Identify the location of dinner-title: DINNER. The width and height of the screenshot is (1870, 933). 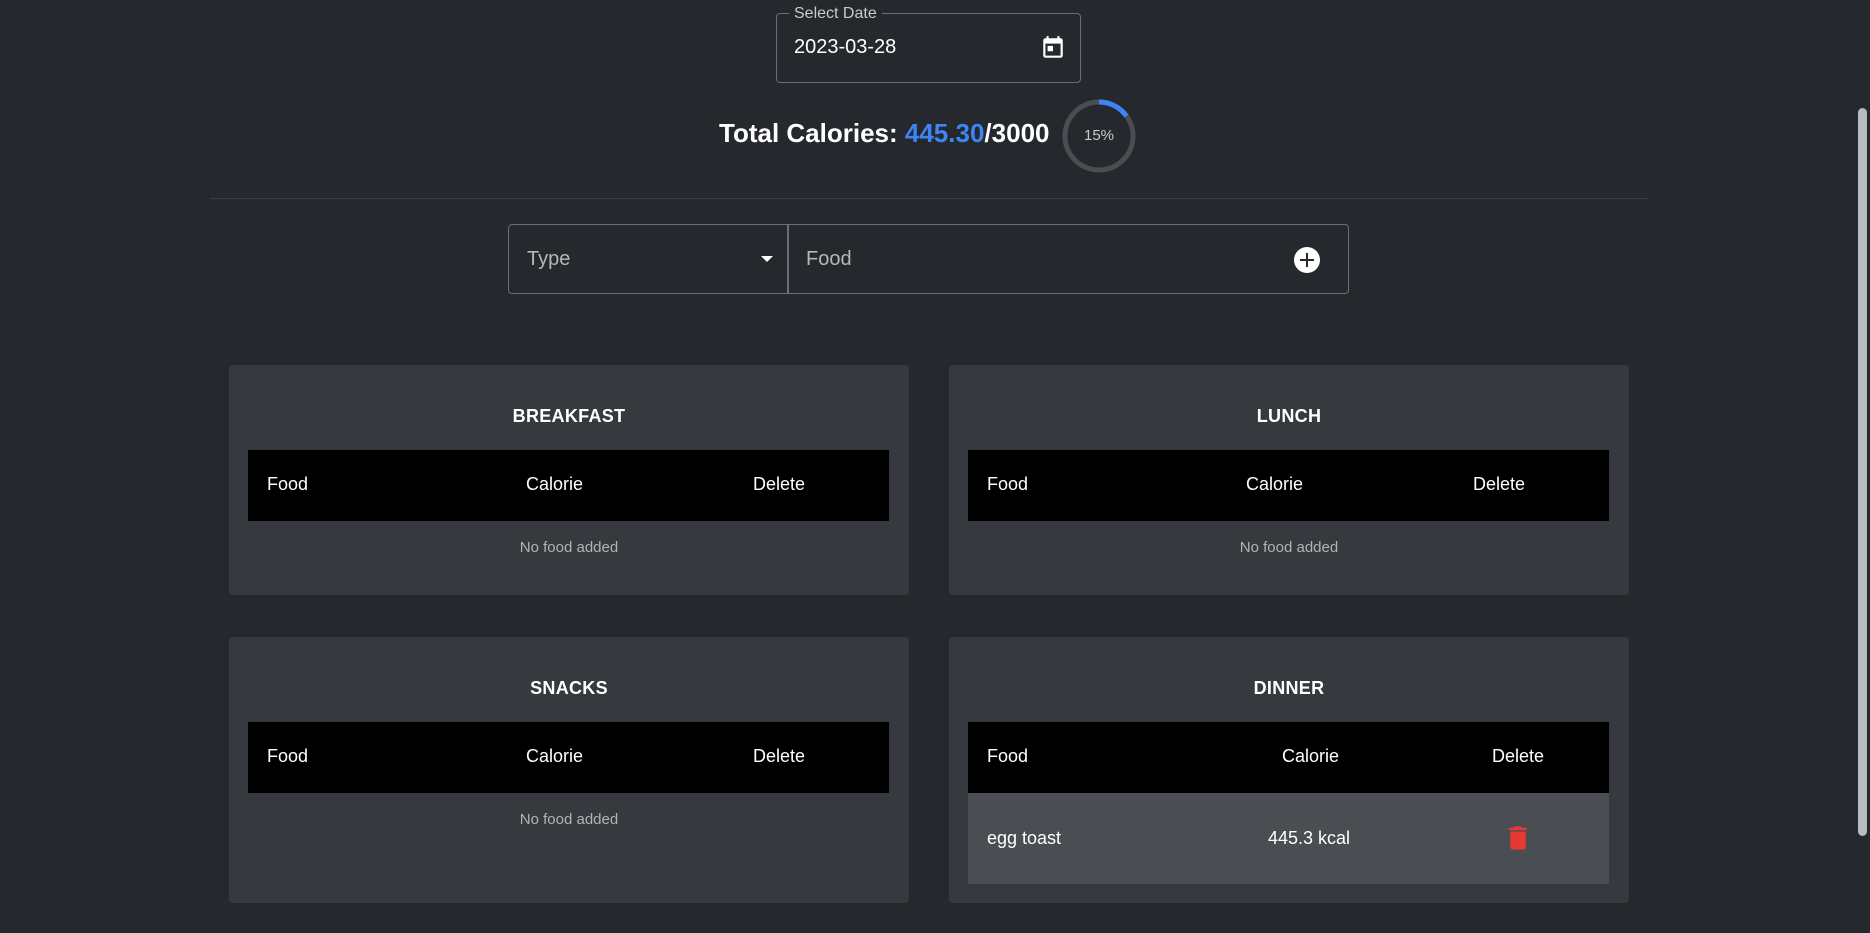
(1289, 688).